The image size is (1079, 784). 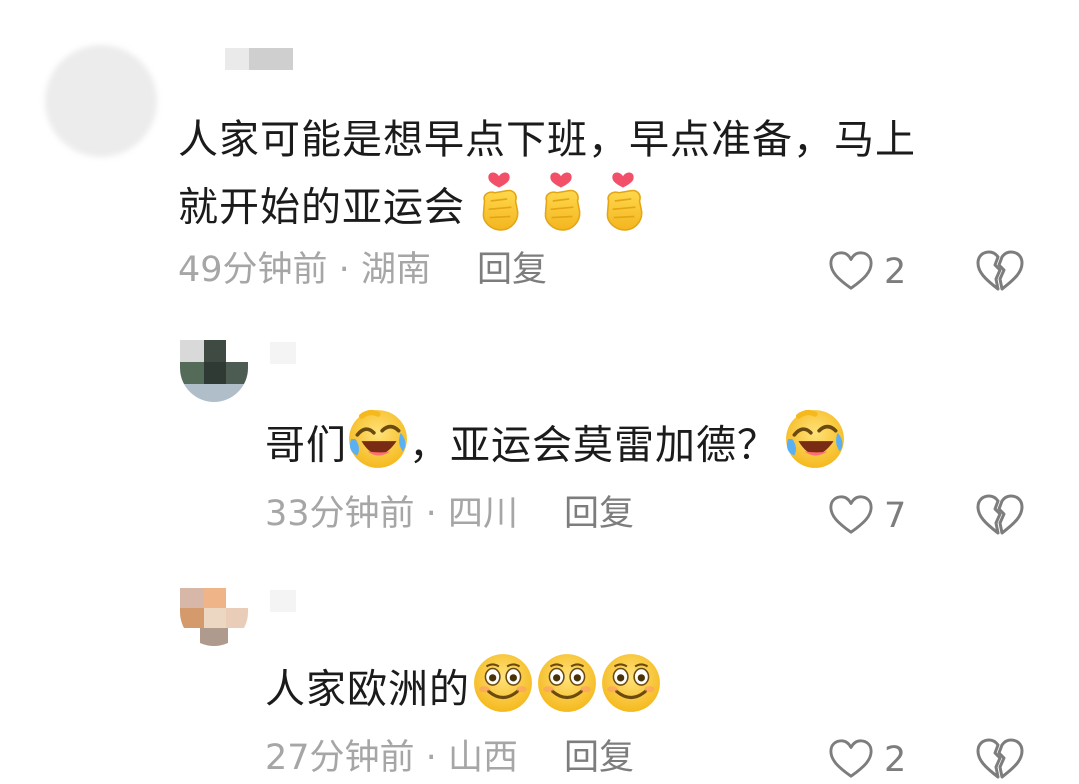 What do you see at coordinates (340, 514) in the screenshot?
I see `comment-time: 33分钟前` at bounding box center [340, 514].